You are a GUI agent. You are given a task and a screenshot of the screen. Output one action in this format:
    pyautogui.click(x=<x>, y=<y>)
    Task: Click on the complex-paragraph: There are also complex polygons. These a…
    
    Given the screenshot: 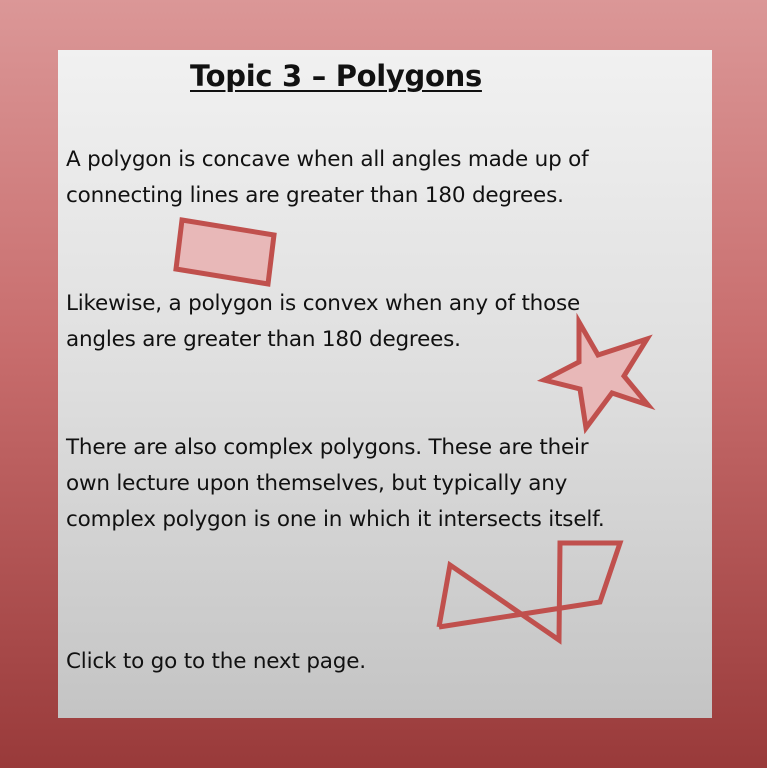 What is the action you would take?
    pyautogui.click(x=335, y=484)
    